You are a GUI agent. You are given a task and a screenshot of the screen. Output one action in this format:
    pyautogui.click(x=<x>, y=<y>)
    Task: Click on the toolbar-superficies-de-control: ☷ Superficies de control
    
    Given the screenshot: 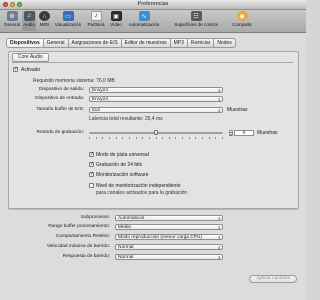 What is the action you would take?
    pyautogui.click(x=196, y=21)
    